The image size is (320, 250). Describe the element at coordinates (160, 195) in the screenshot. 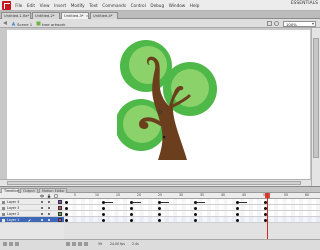

I see `ruler-tick-label: 25` at that location.